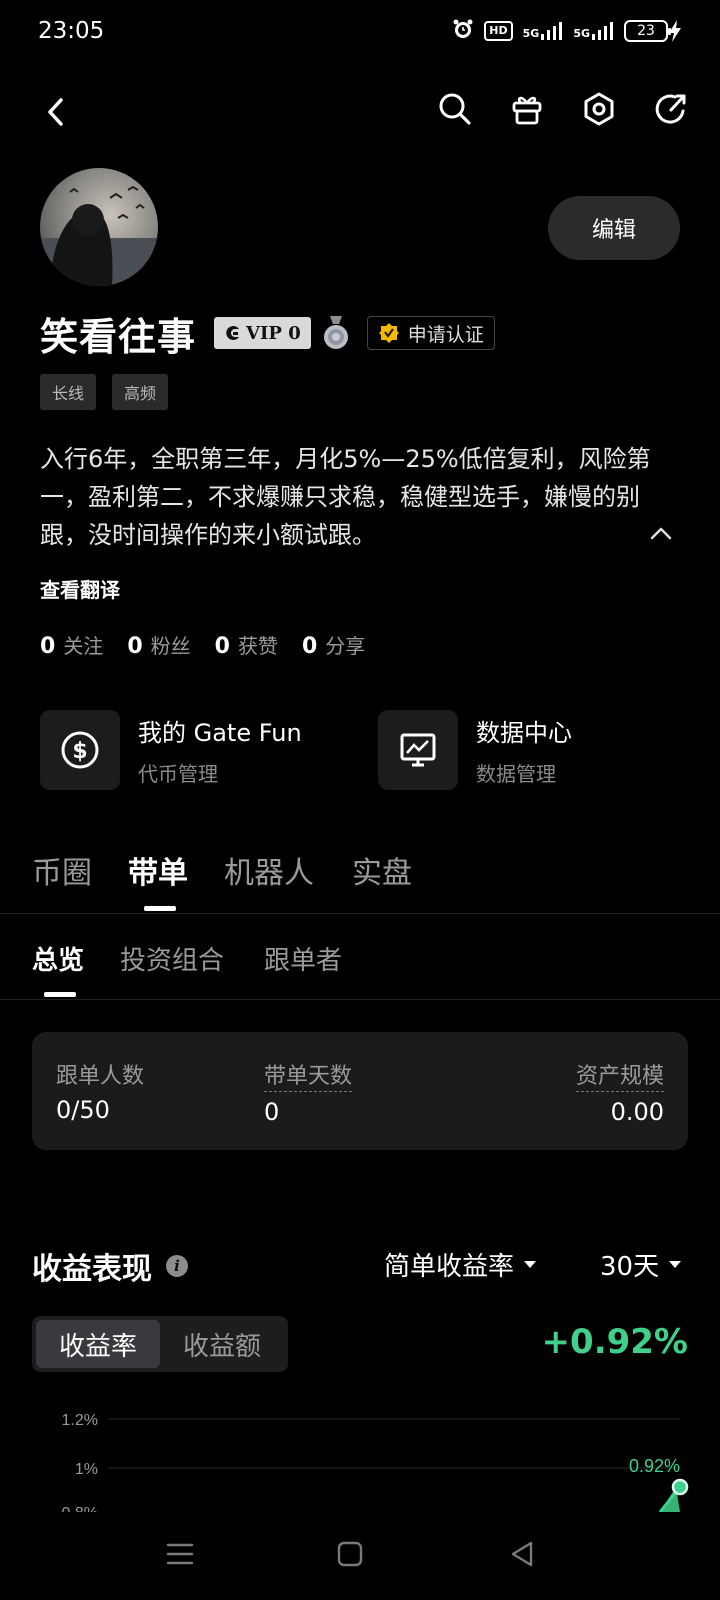  Describe the element at coordinates (233, 333) in the screenshot. I see `vip-logo-icon` at that location.